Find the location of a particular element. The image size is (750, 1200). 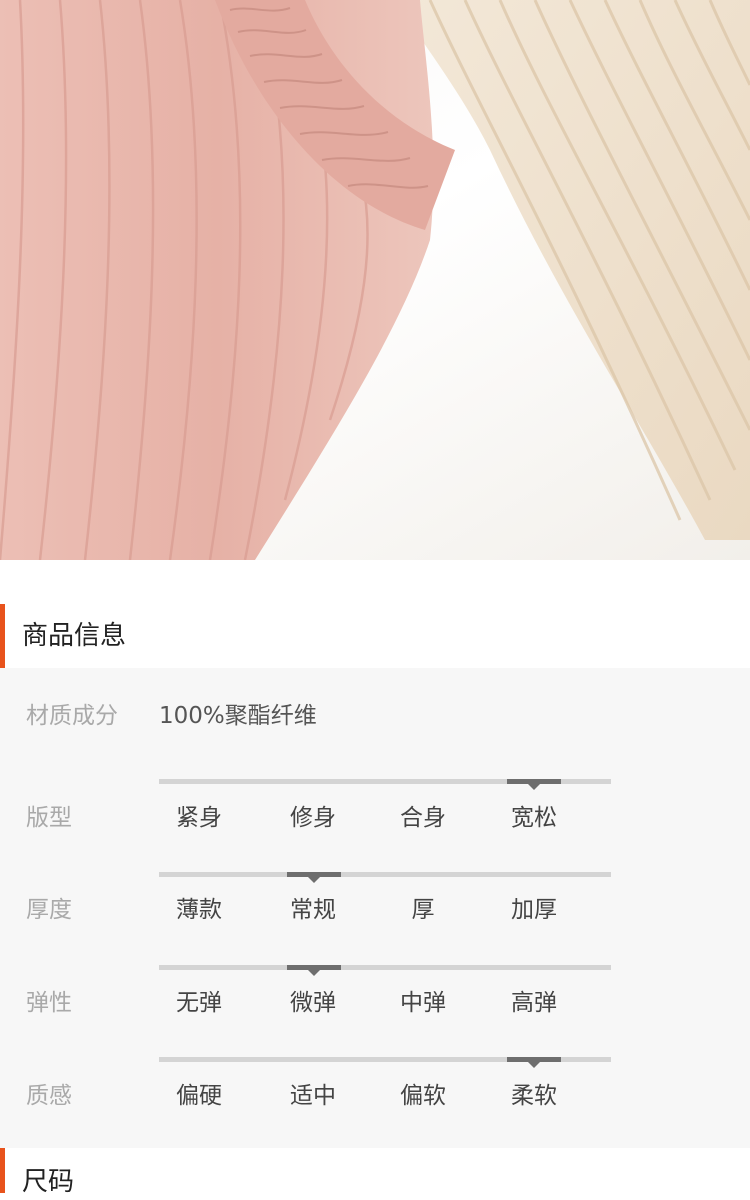

option-label: 适中 is located at coordinates (313, 1096).